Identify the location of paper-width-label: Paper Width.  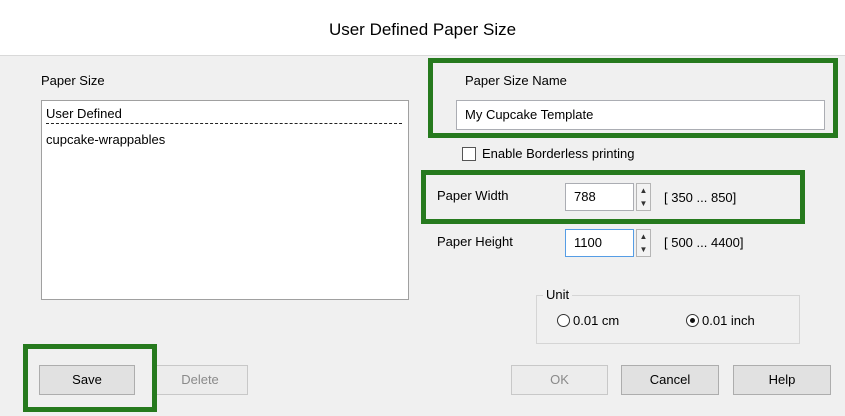
(473, 195).